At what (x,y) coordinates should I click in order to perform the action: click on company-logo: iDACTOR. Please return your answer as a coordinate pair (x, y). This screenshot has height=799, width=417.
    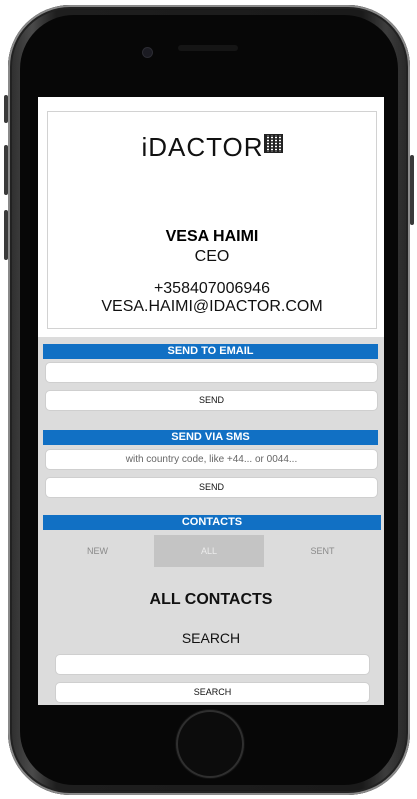
    Looking at the image, I should click on (212, 147).